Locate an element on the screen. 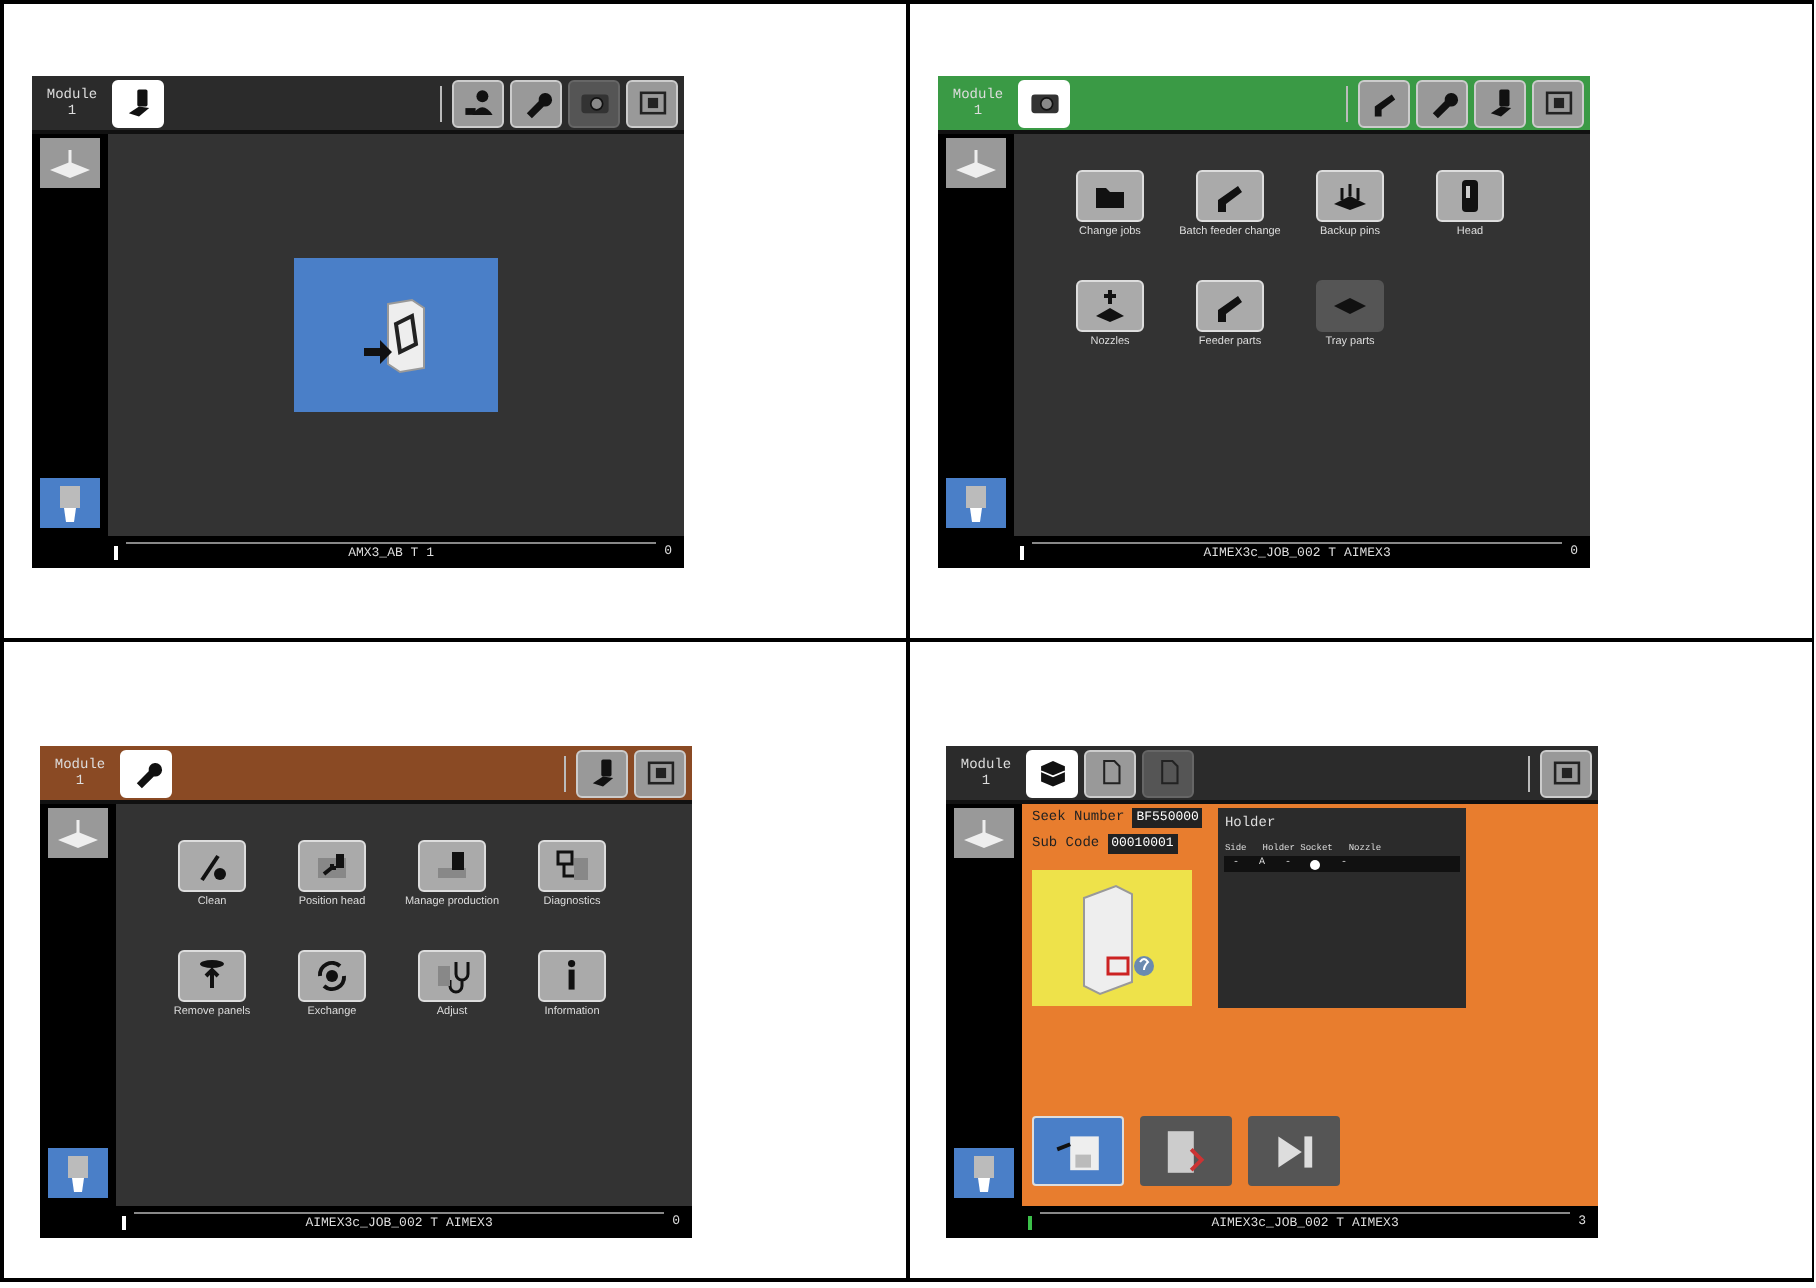 This screenshot has height=1288, width=1816. dot-icon is located at coordinates (1315, 864).